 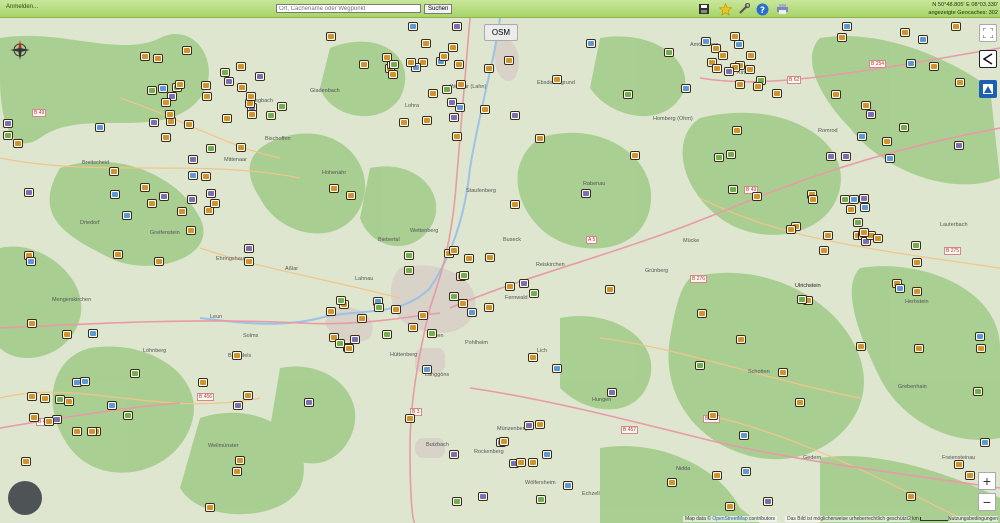 What do you see at coordinates (501, 32) in the screenshot?
I see `layer-switch-button: OSM` at bounding box center [501, 32].